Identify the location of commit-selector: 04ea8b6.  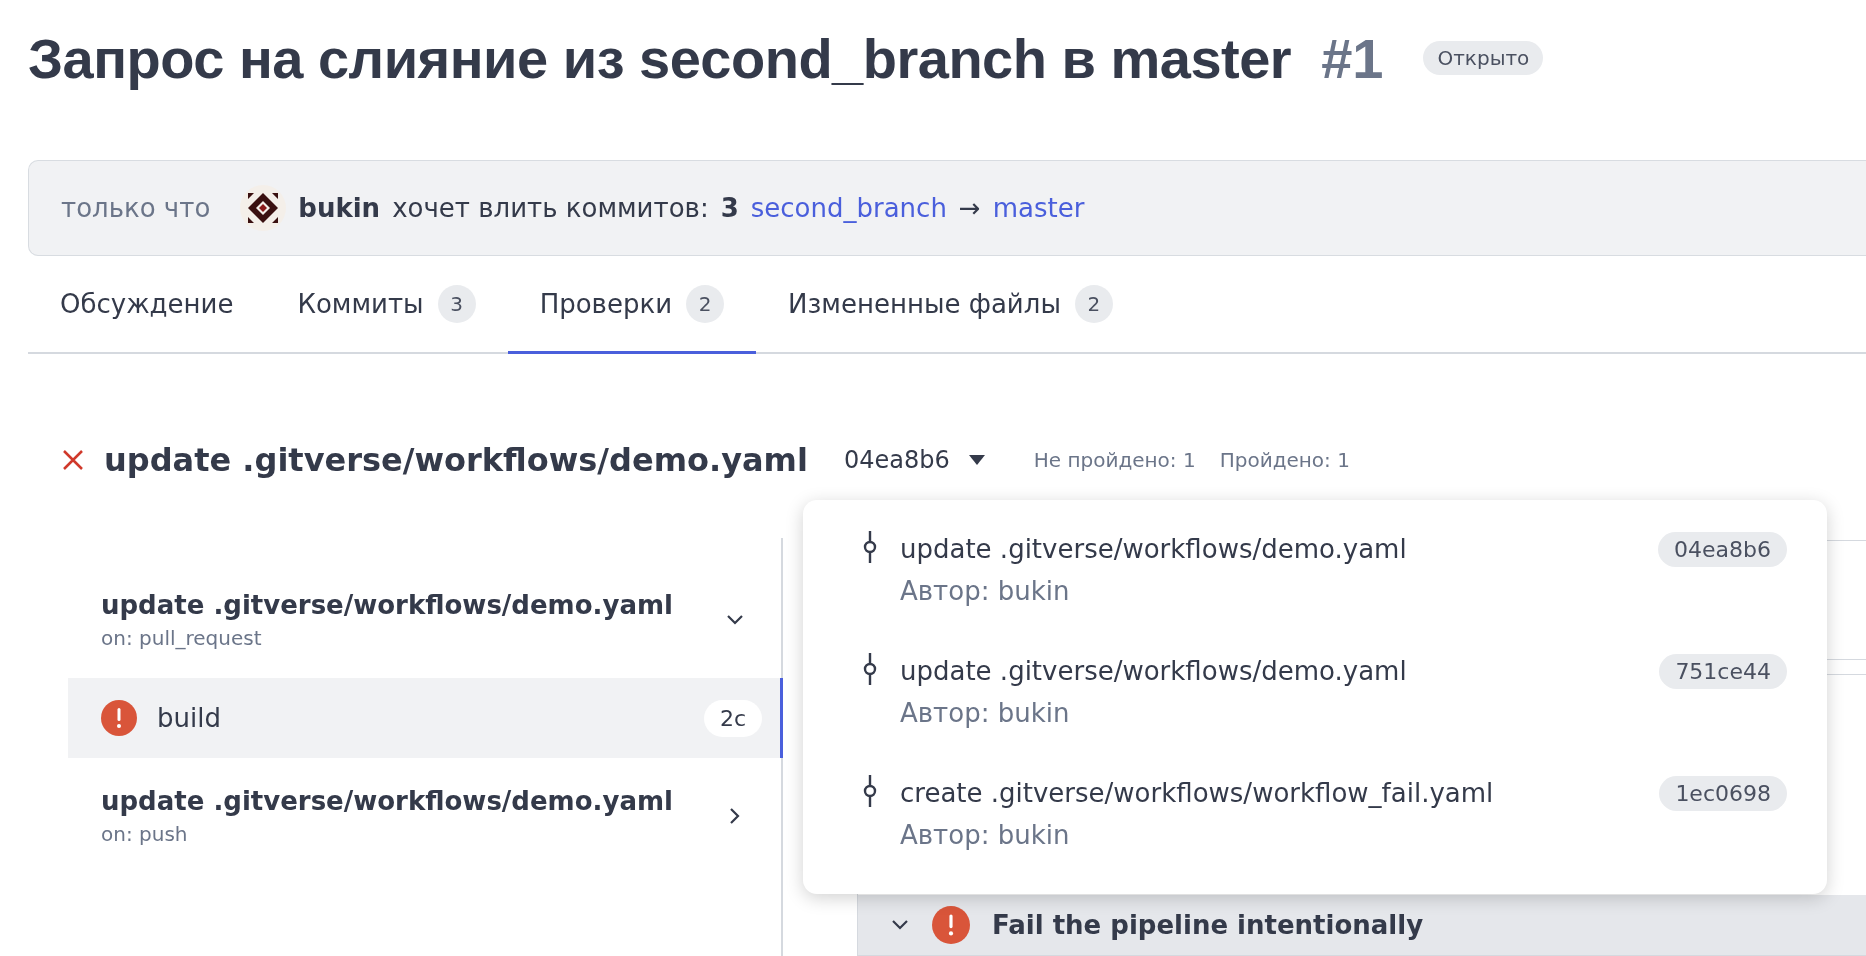
(914, 460).